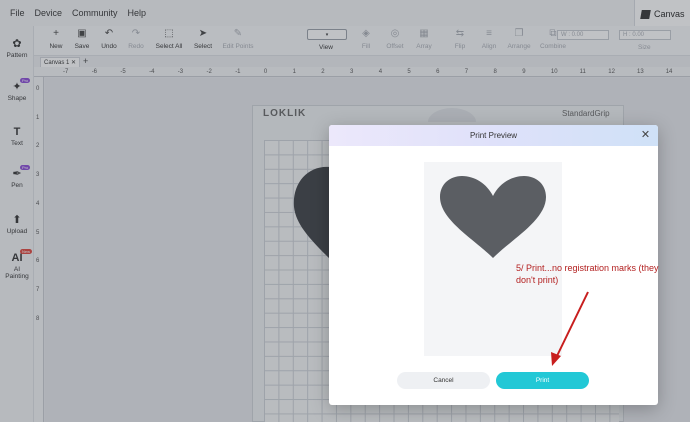 This screenshot has width=690, height=422. I want to click on close-icon: ✕, so click(645, 135).